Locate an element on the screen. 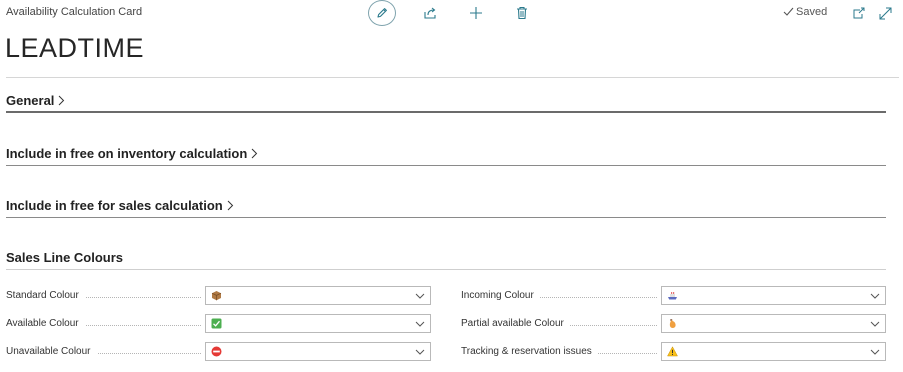 This screenshot has height=372, width=903. tracking-reservation-issues-label: Tracking & reservation issues is located at coordinates (559, 351).